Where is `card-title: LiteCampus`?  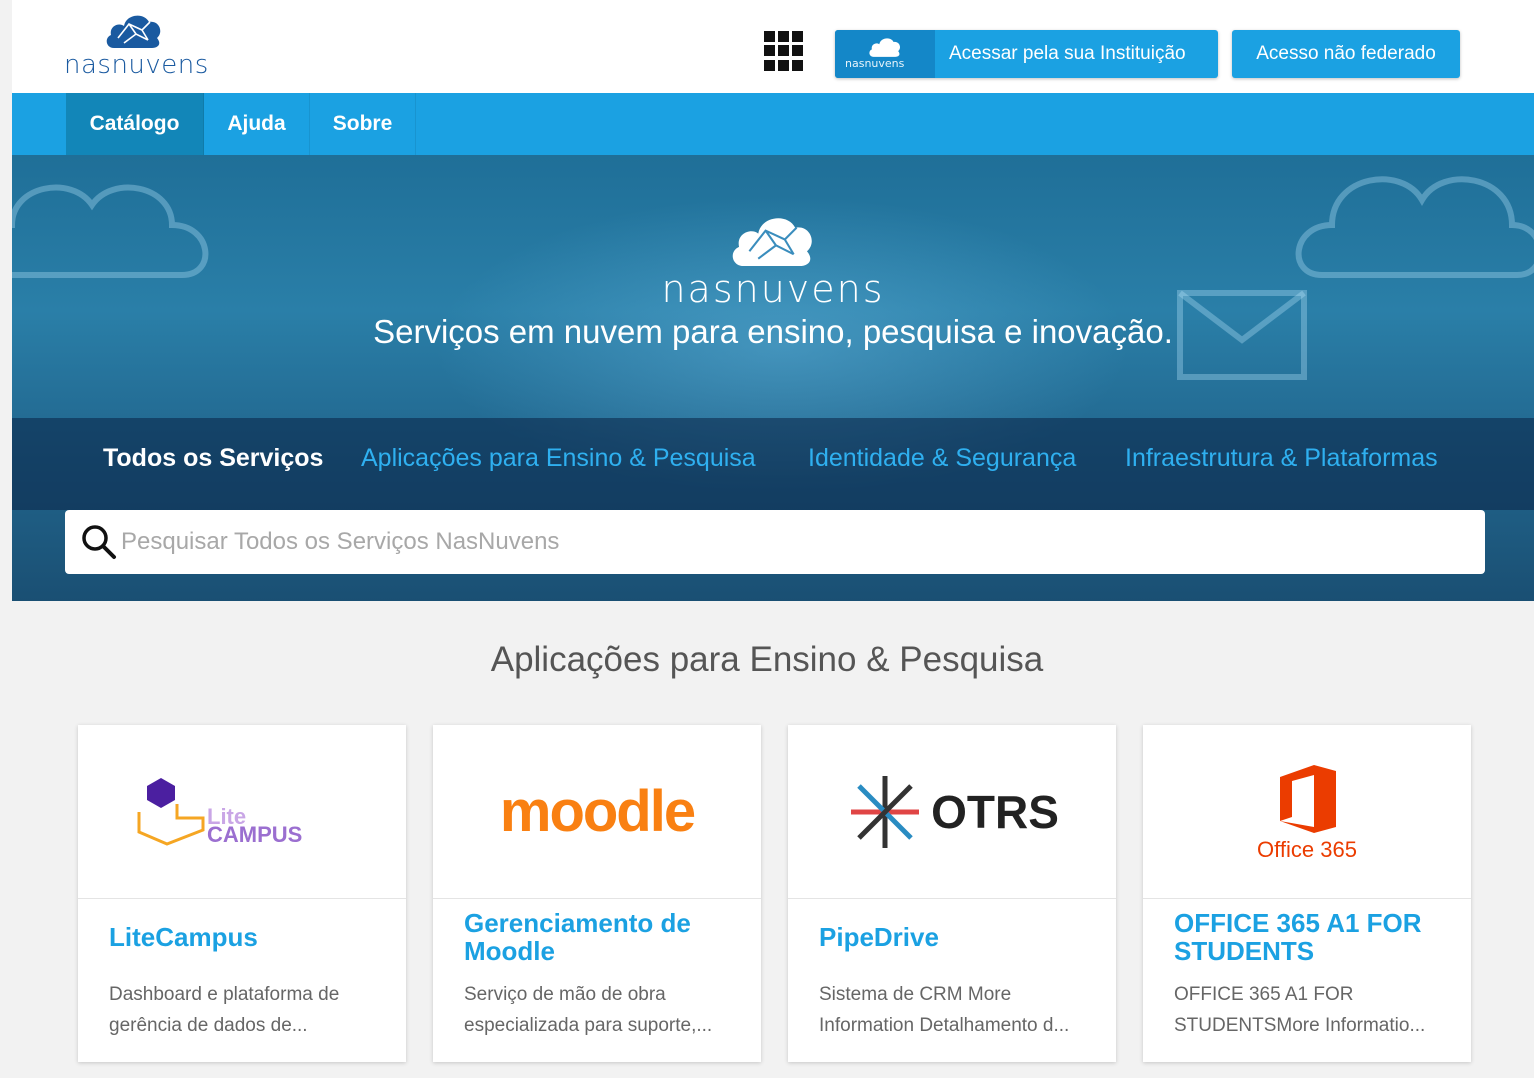 card-title: LiteCampus is located at coordinates (249, 937).